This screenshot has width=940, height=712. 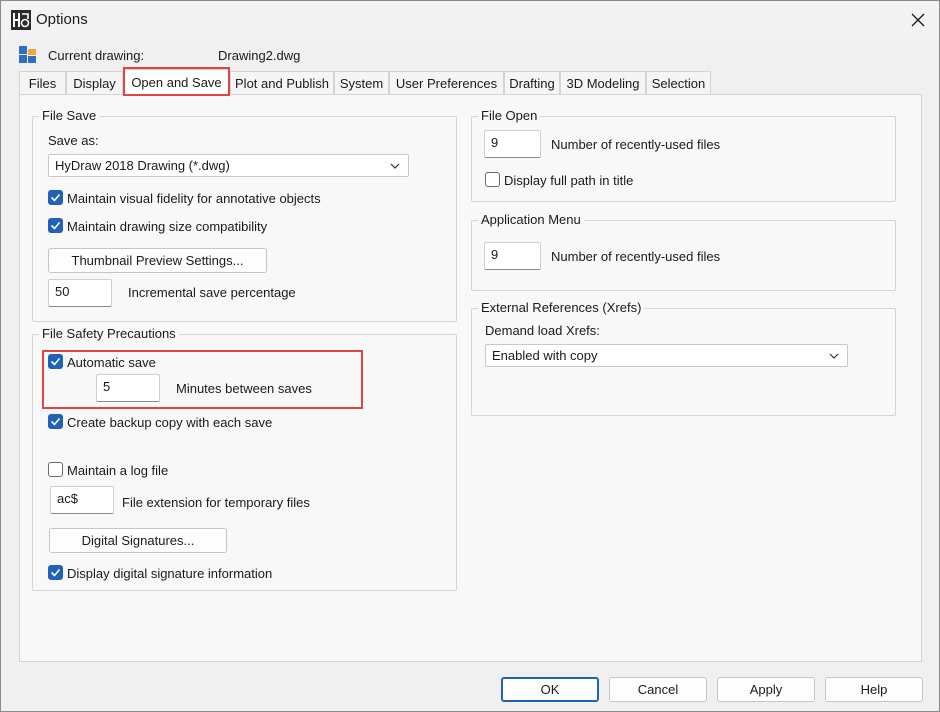 I want to click on window-title: Options, so click(x=62, y=19).